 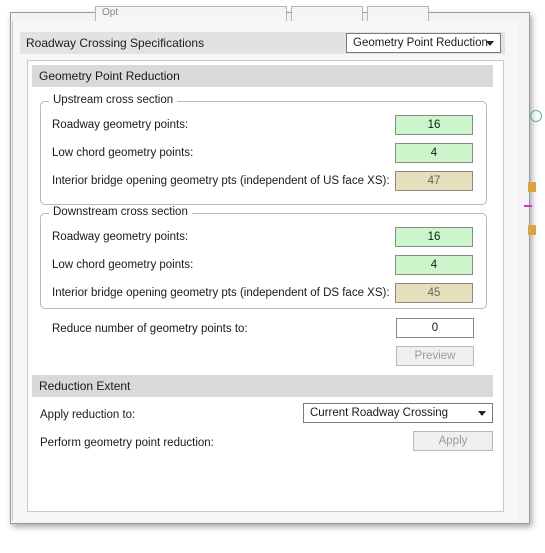 I want to click on us-lowchord-label: Low chord geometry points:, so click(x=123, y=153).